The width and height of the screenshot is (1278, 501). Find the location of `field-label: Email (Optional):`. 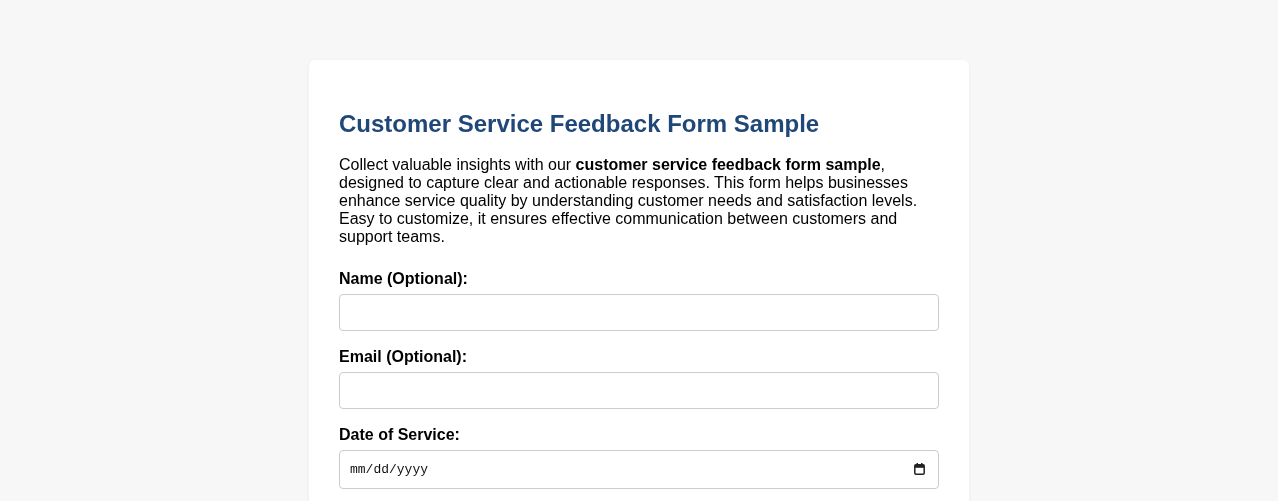

field-label: Email (Optional): is located at coordinates (403, 357).